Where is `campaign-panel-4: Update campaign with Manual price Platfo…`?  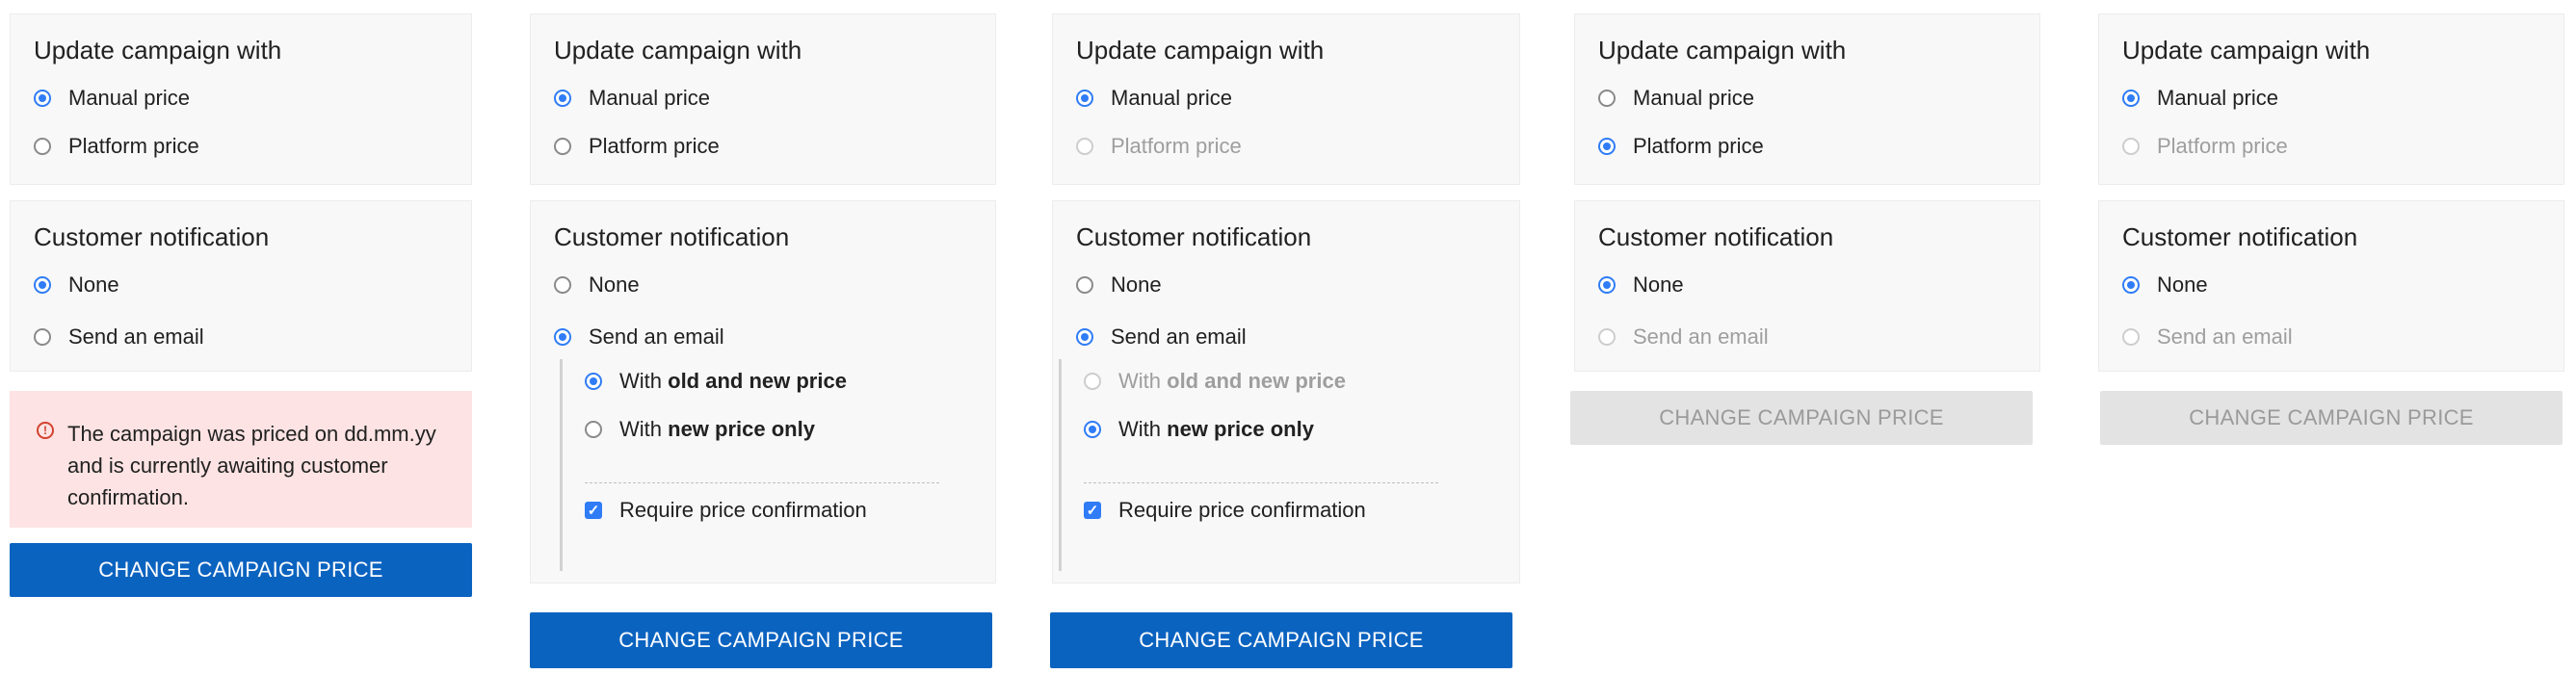
campaign-panel-4: Update campaign with Manual price Platfo… is located at coordinates (1805, 230).